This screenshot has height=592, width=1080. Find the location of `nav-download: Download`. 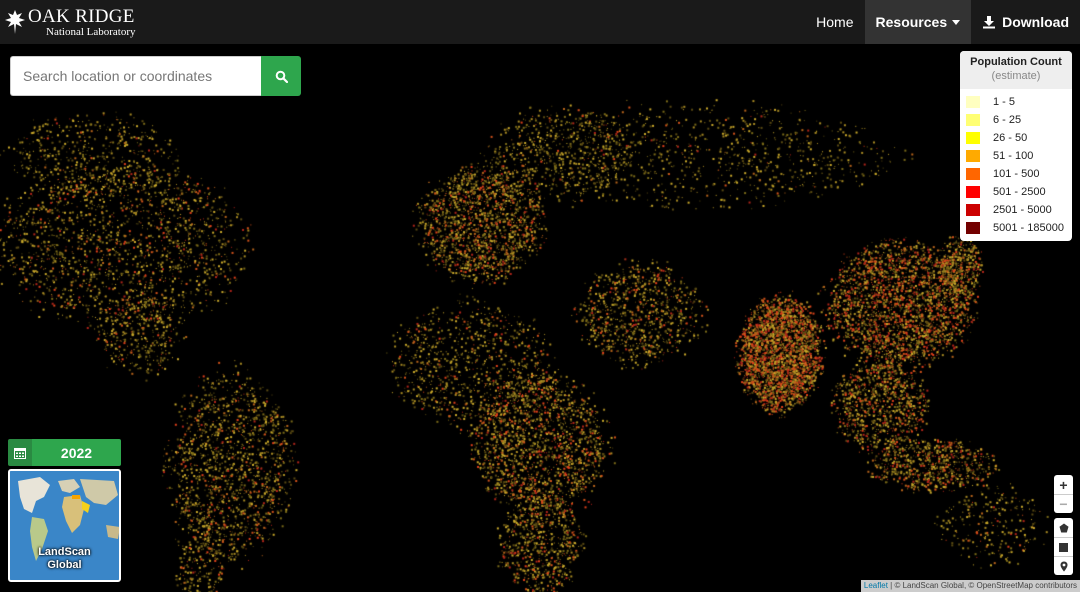

nav-download: Download is located at coordinates (1025, 22).